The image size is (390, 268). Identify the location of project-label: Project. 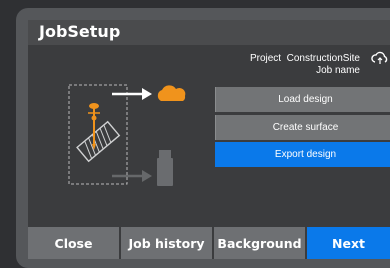
(265, 58).